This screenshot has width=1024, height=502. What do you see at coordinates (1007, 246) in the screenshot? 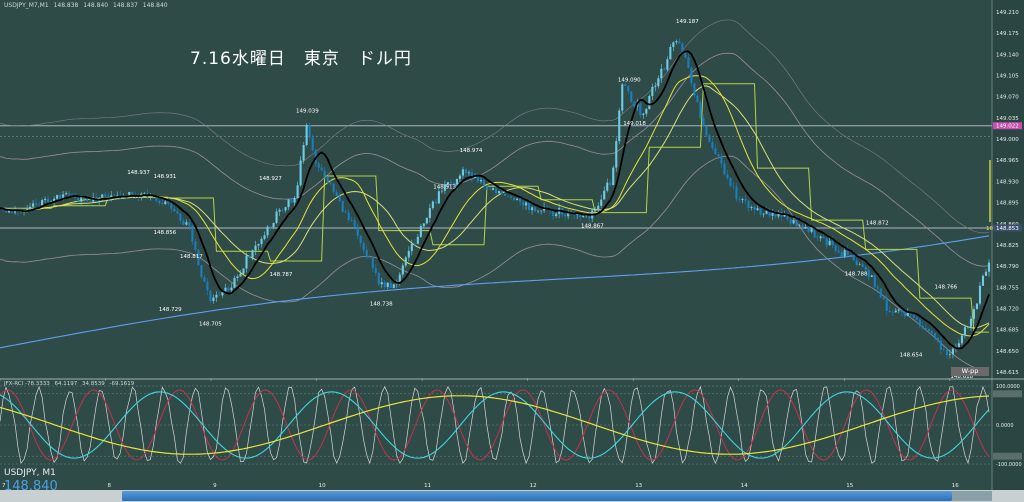
I see `price-tick-label: 148.825` at bounding box center [1007, 246].